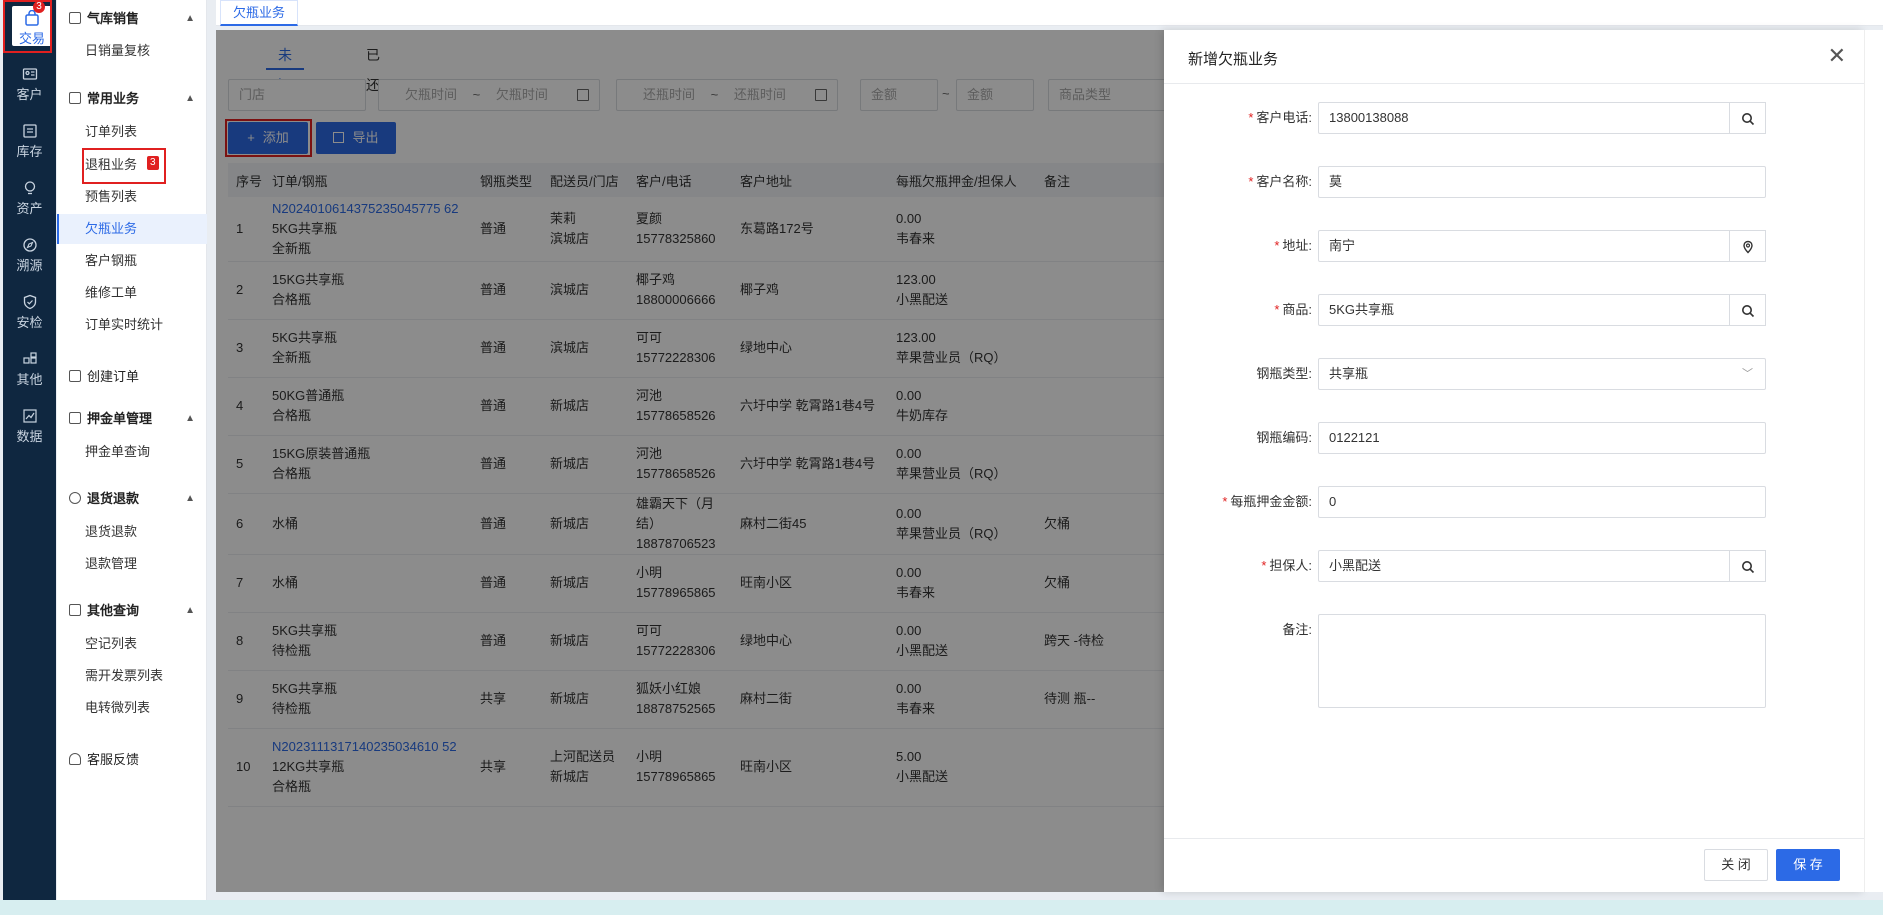 This screenshot has width=1883, height=915. What do you see at coordinates (1267, 501) in the screenshot?
I see `deposit-label: * 每瓶押金金额:` at bounding box center [1267, 501].